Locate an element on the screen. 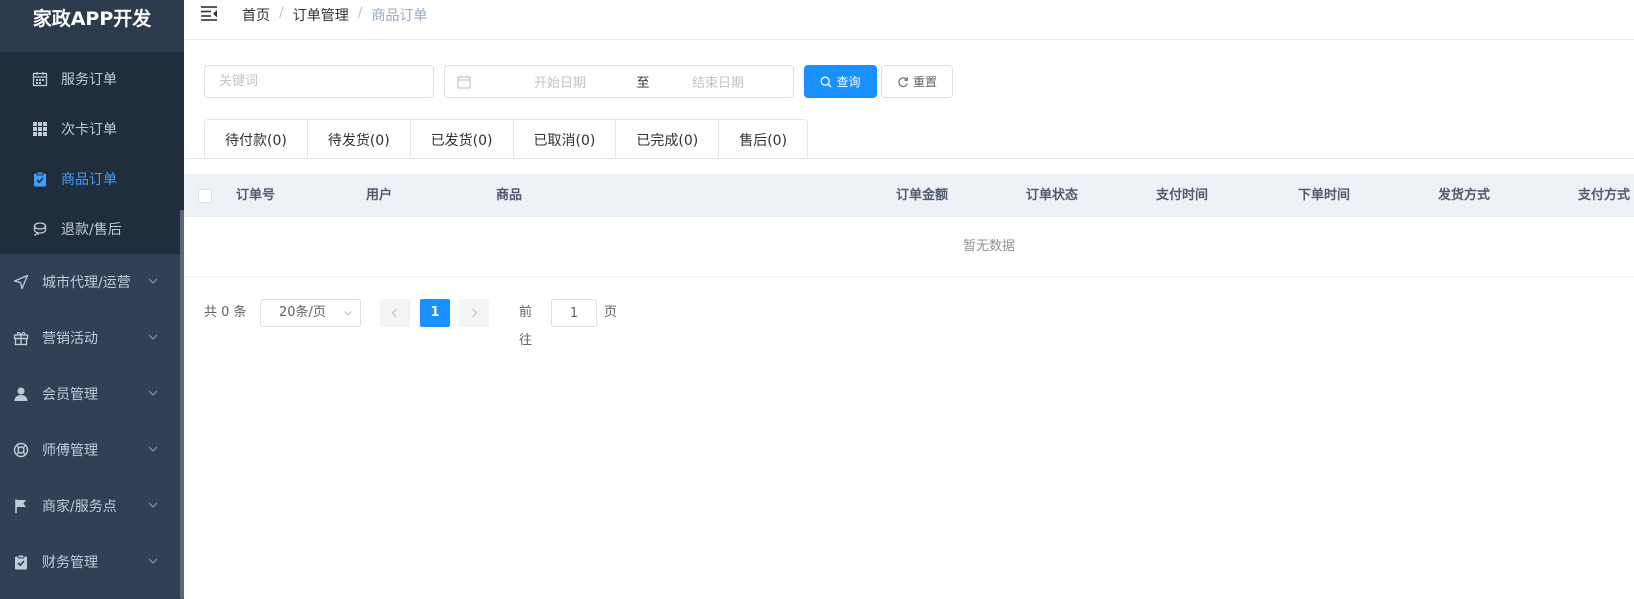 Image resolution: width=1634 pixels, height=599 pixels. sidebar-item-label: 次卡订单 is located at coordinates (89, 130).